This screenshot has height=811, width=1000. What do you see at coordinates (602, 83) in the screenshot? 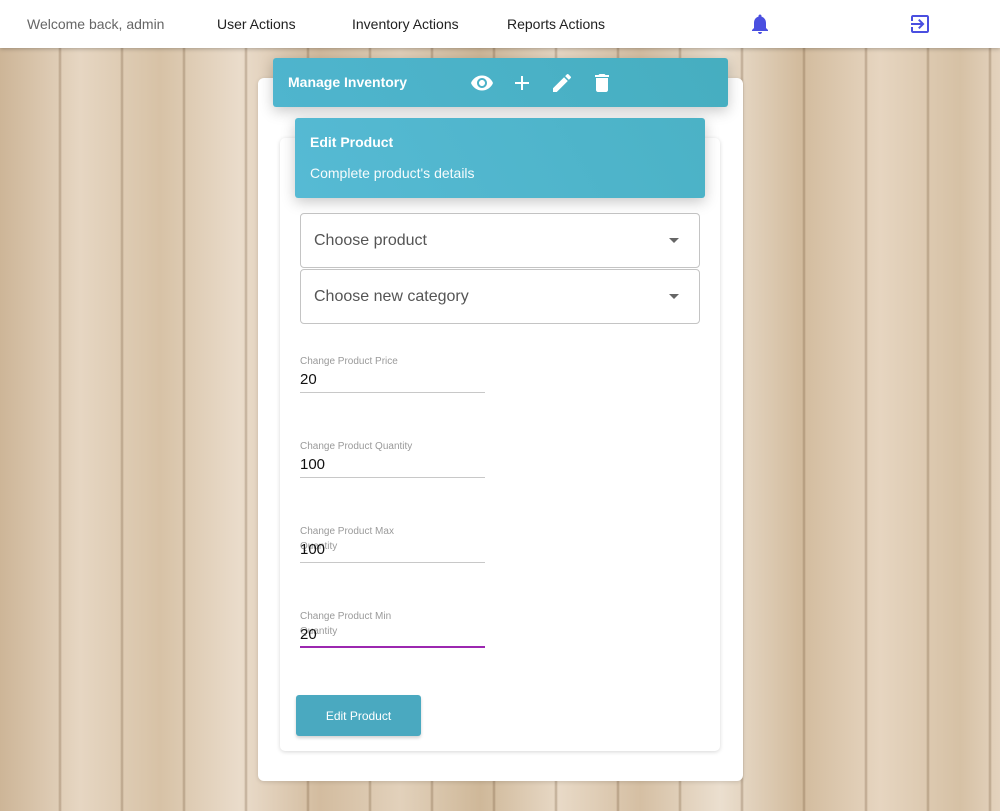
I see `trash-icon` at bounding box center [602, 83].